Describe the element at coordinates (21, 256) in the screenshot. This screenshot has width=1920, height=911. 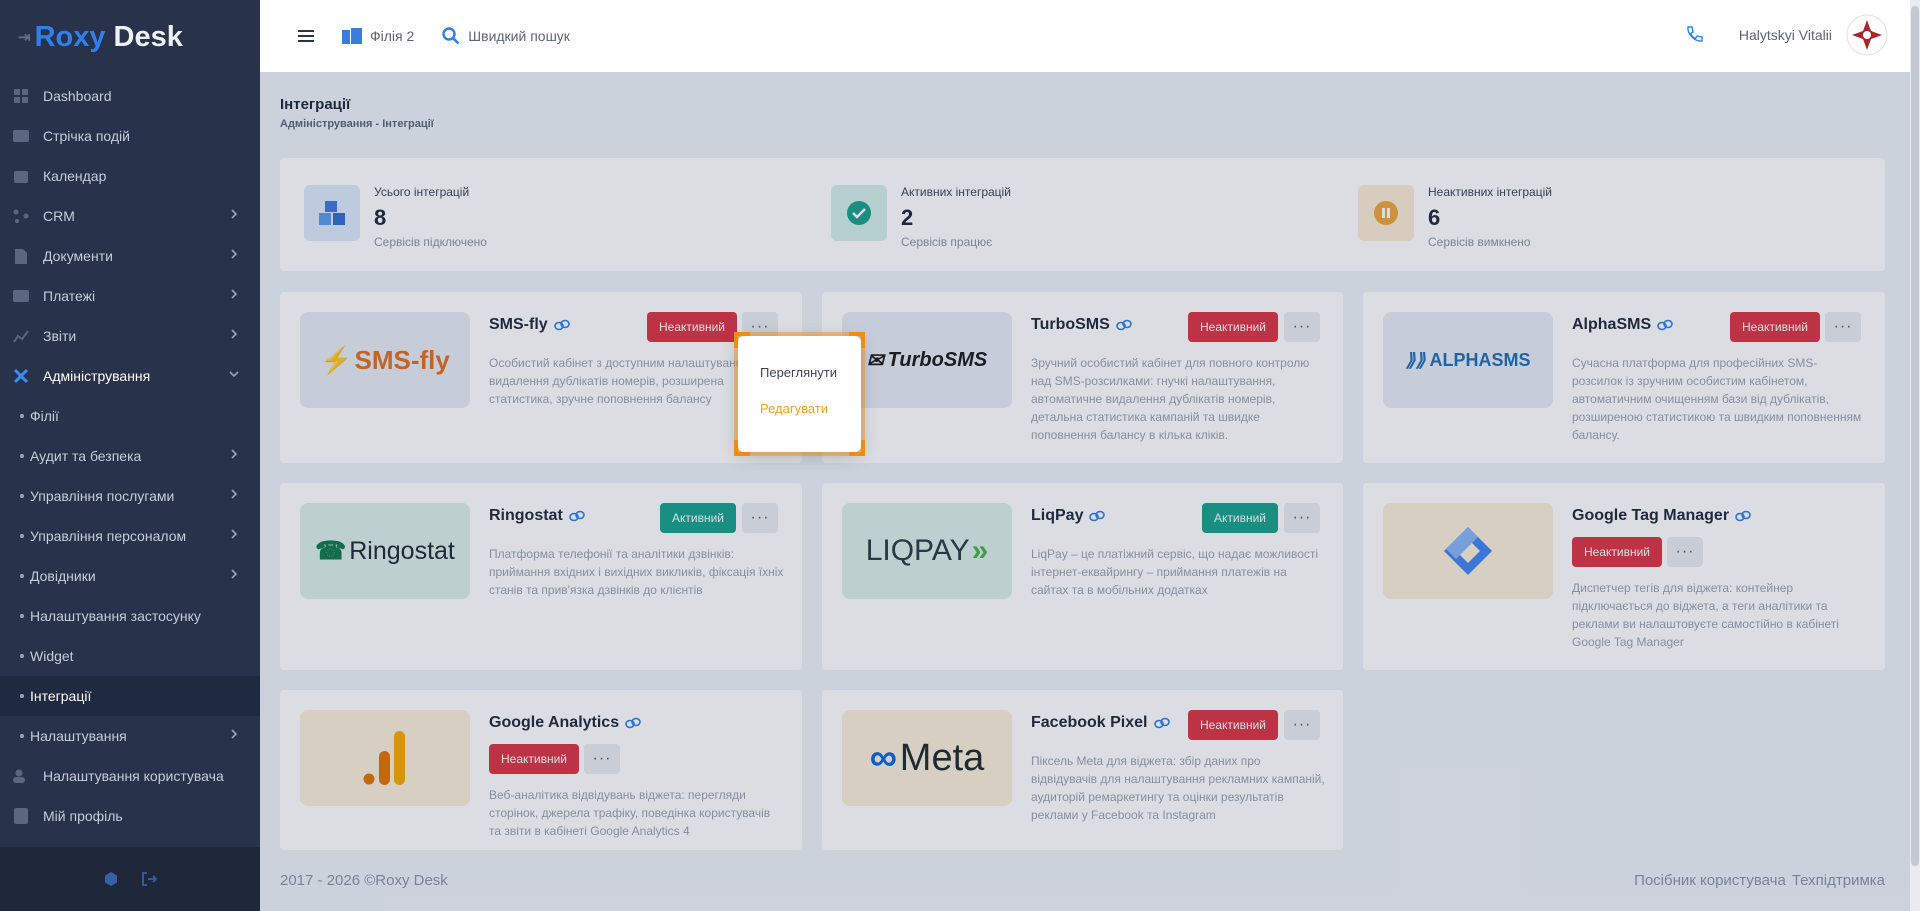
I see `document-icon` at that location.